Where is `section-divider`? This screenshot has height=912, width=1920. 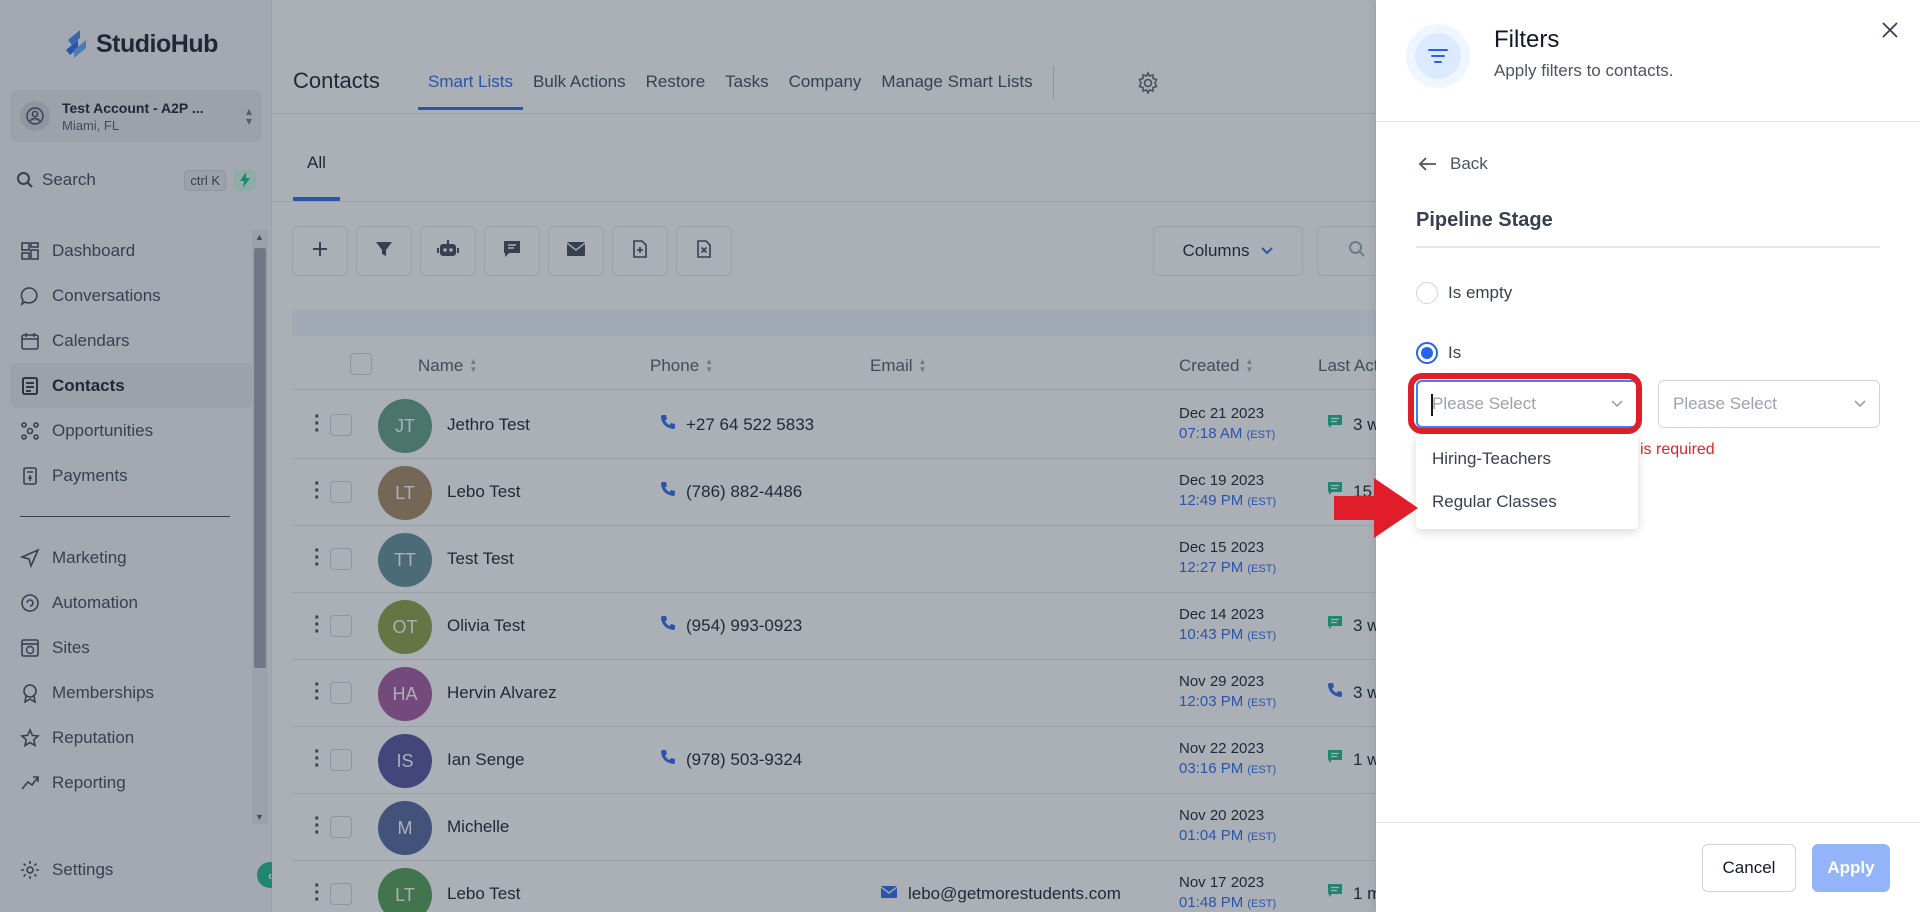 section-divider is located at coordinates (1648, 247).